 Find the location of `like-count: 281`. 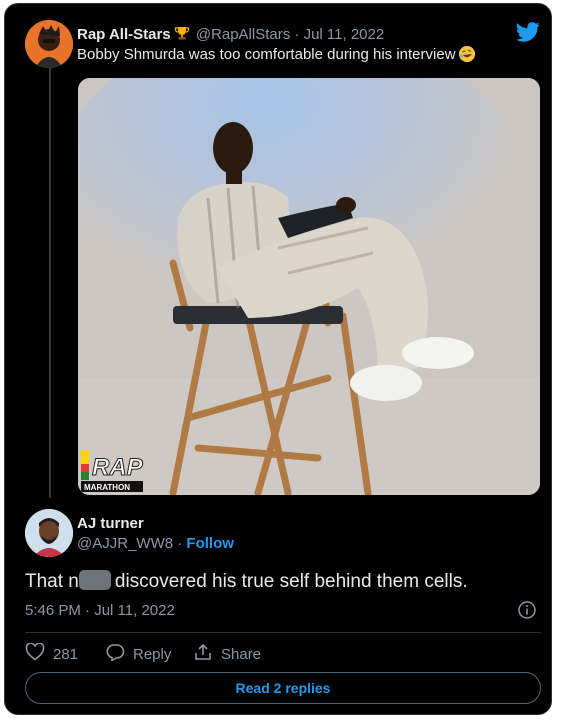

like-count: 281 is located at coordinates (66, 654).